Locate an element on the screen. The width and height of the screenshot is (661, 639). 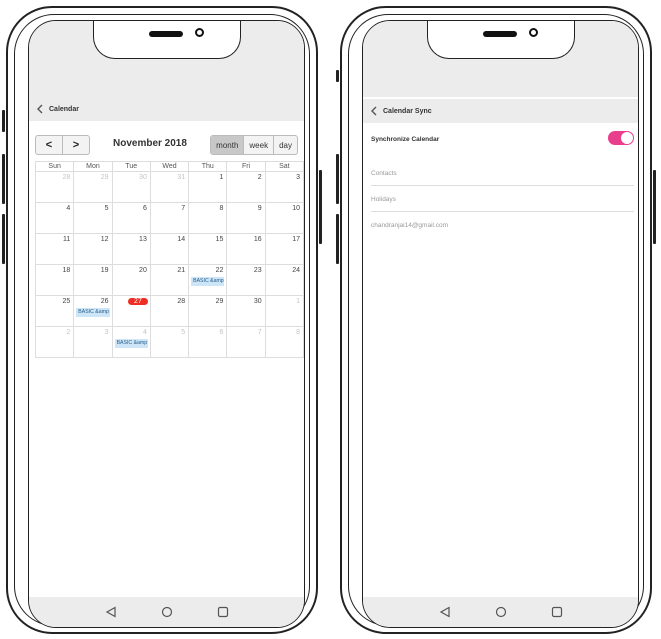
sync-item-label: Holidays is located at coordinates (383, 199).